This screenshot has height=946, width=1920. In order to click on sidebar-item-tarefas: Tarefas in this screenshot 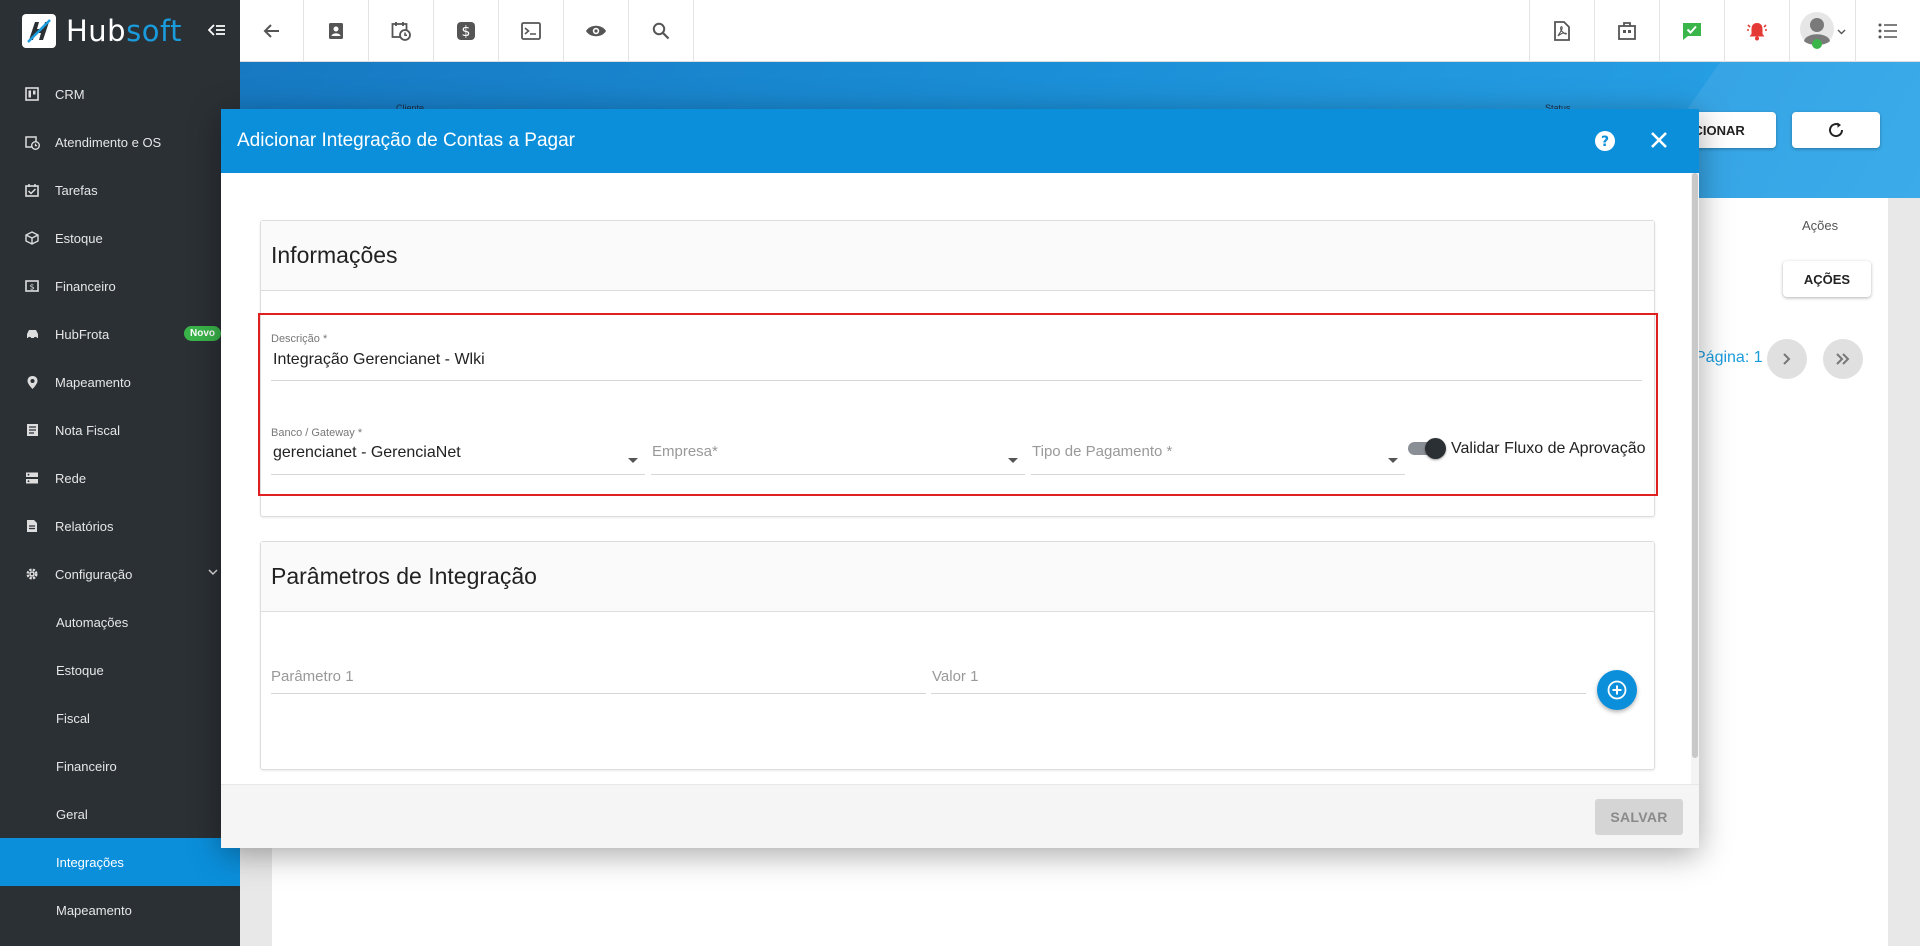, I will do `click(120, 190)`.